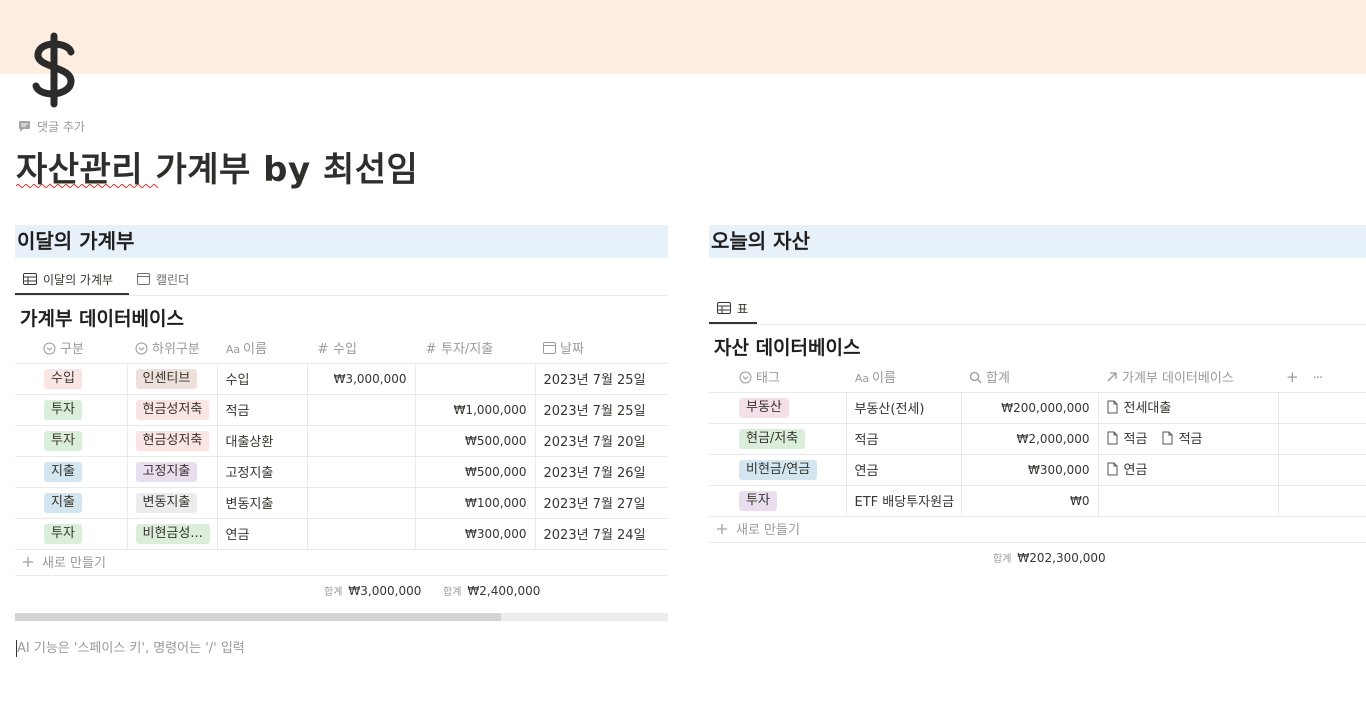 This screenshot has height=713, width=1366. I want to click on add-comment-button: 댓글 추가, so click(51, 126).